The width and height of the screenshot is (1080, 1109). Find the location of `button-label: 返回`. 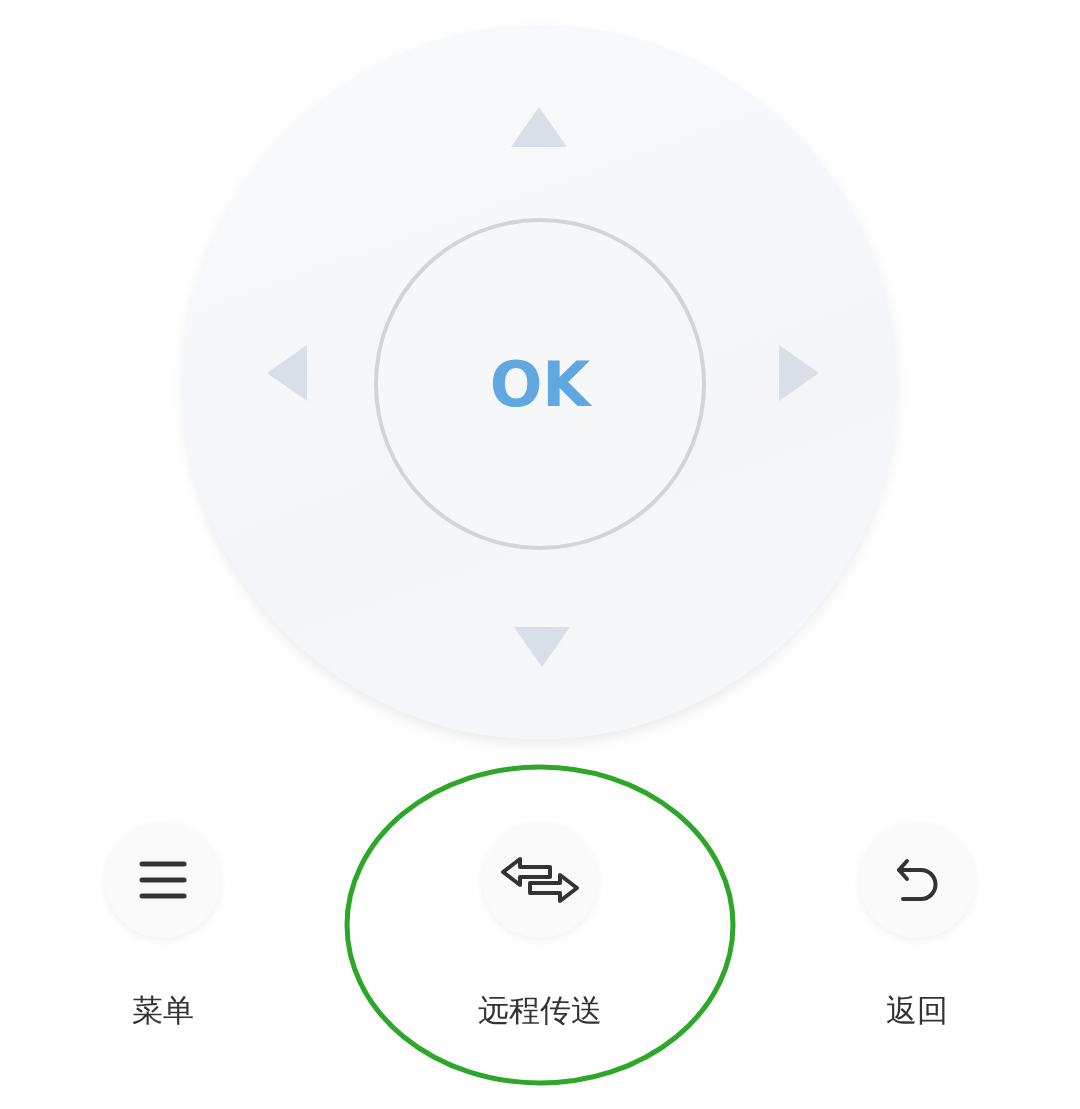

button-label: 返回 is located at coordinates (917, 1010).